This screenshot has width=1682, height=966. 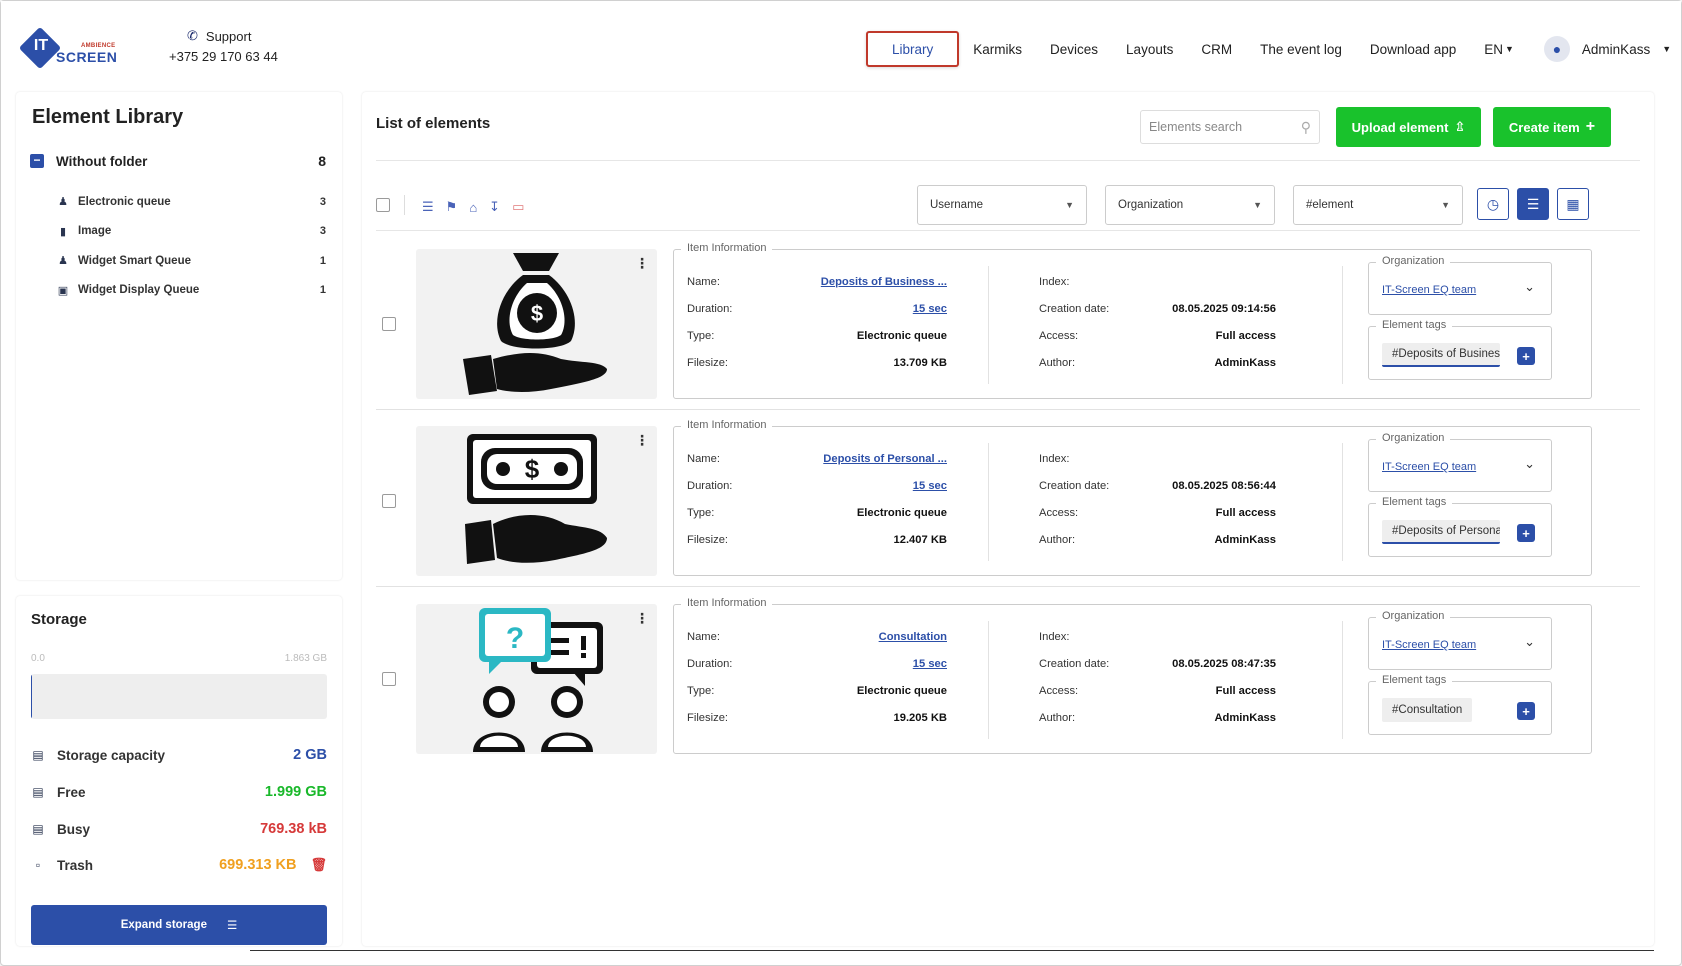 What do you see at coordinates (1605, 49) in the screenshot?
I see `user-menu: ● AdminKass ▼` at bounding box center [1605, 49].